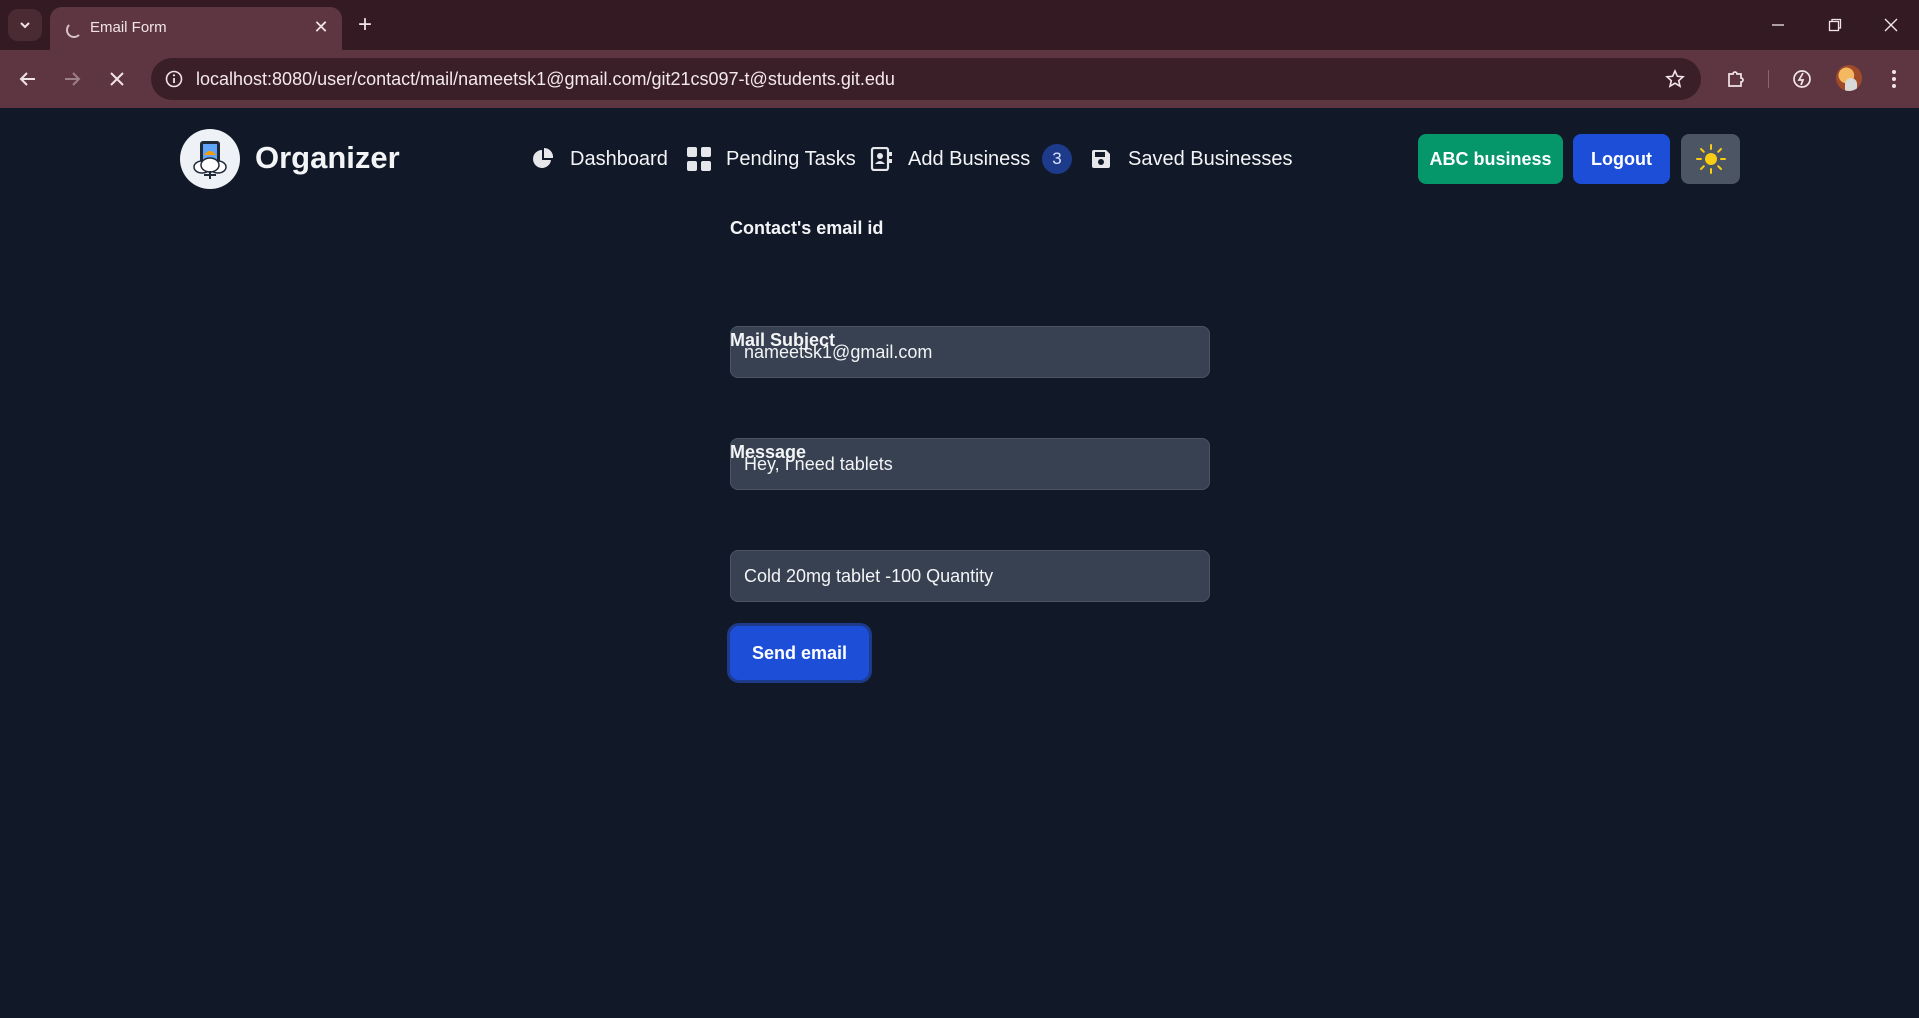 This screenshot has width=1919, height=1018. What do you see at coordinates (1490, 159) in the screenshot?
I see `business-button: ABC business` at bounding box center [1490, 159].